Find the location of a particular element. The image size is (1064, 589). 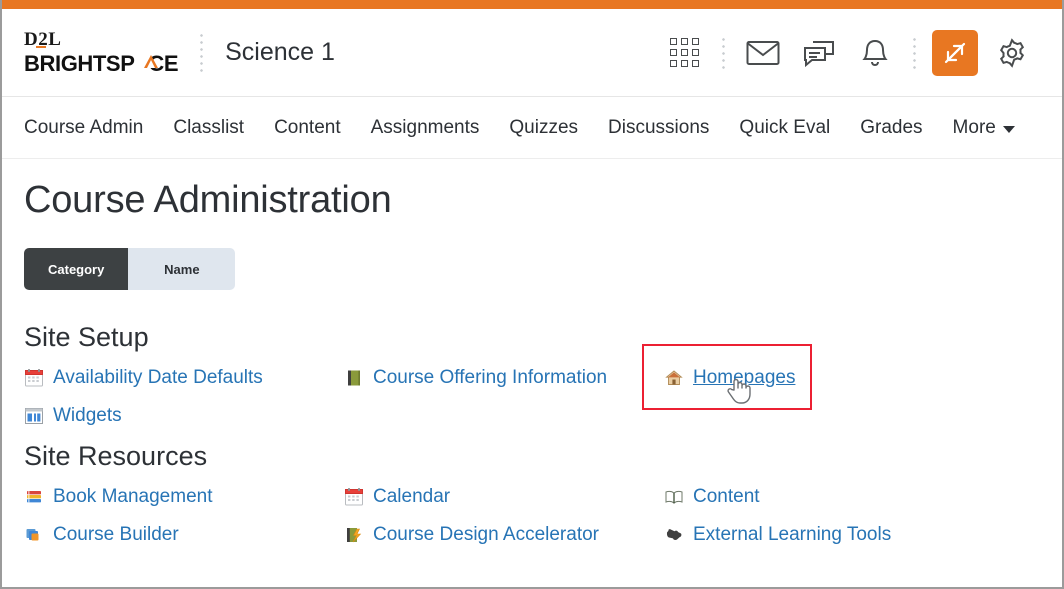

homepages-highlight-region: Homepages is located at coordinates (841, 377).